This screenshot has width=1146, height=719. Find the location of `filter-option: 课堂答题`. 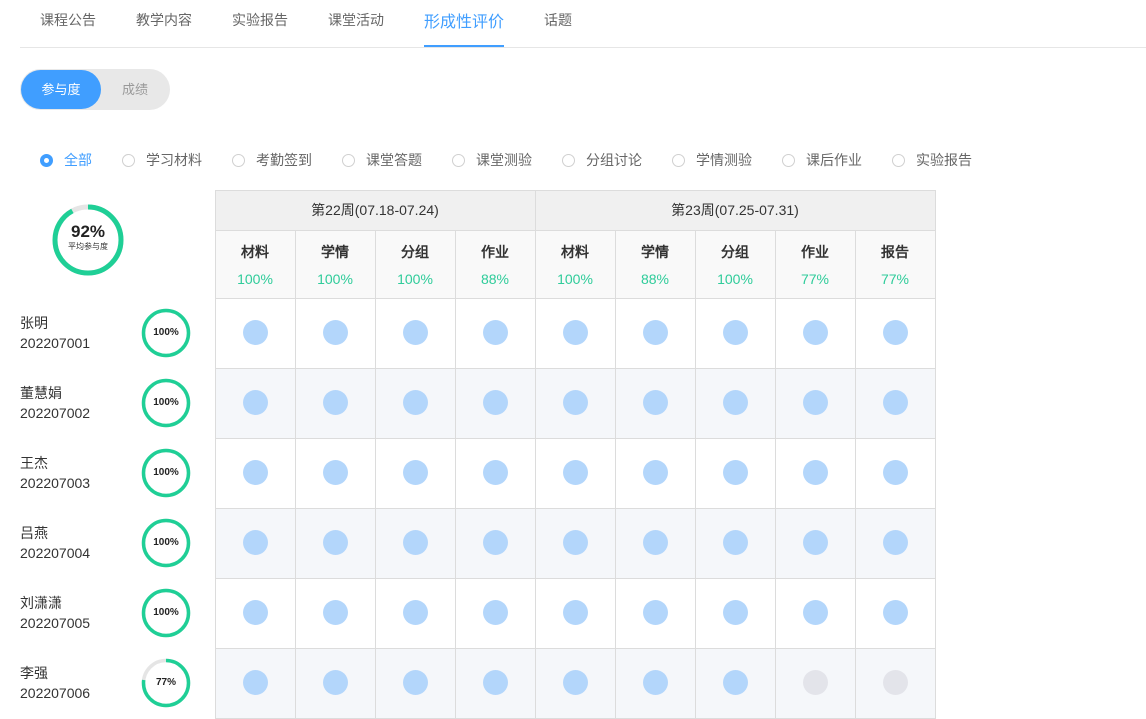

filter-option: 课堂答题 is located at coordinates (382, 160).